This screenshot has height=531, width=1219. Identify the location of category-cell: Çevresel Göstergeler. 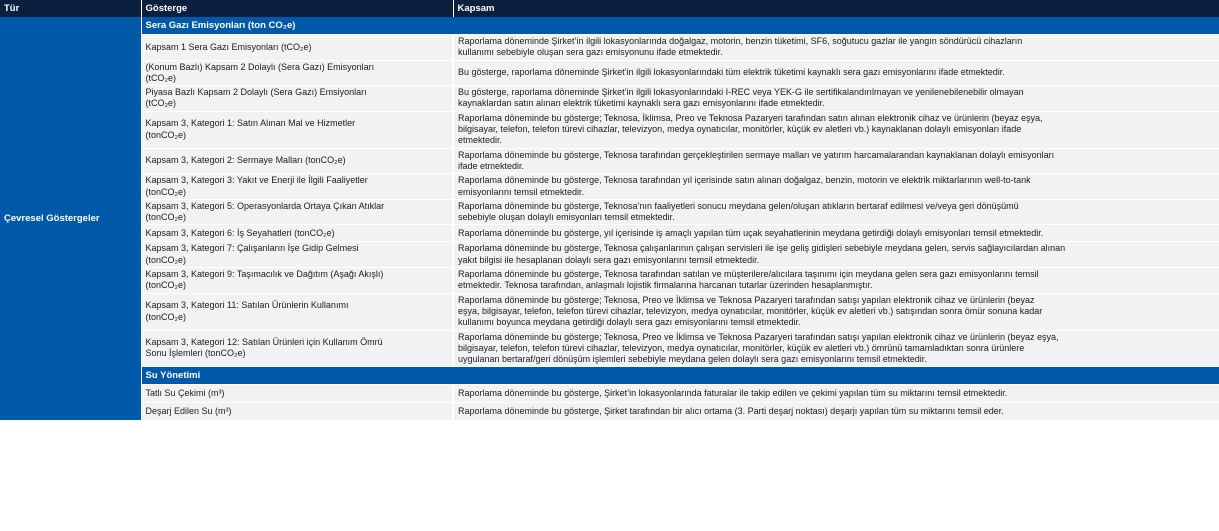
(71, 219).